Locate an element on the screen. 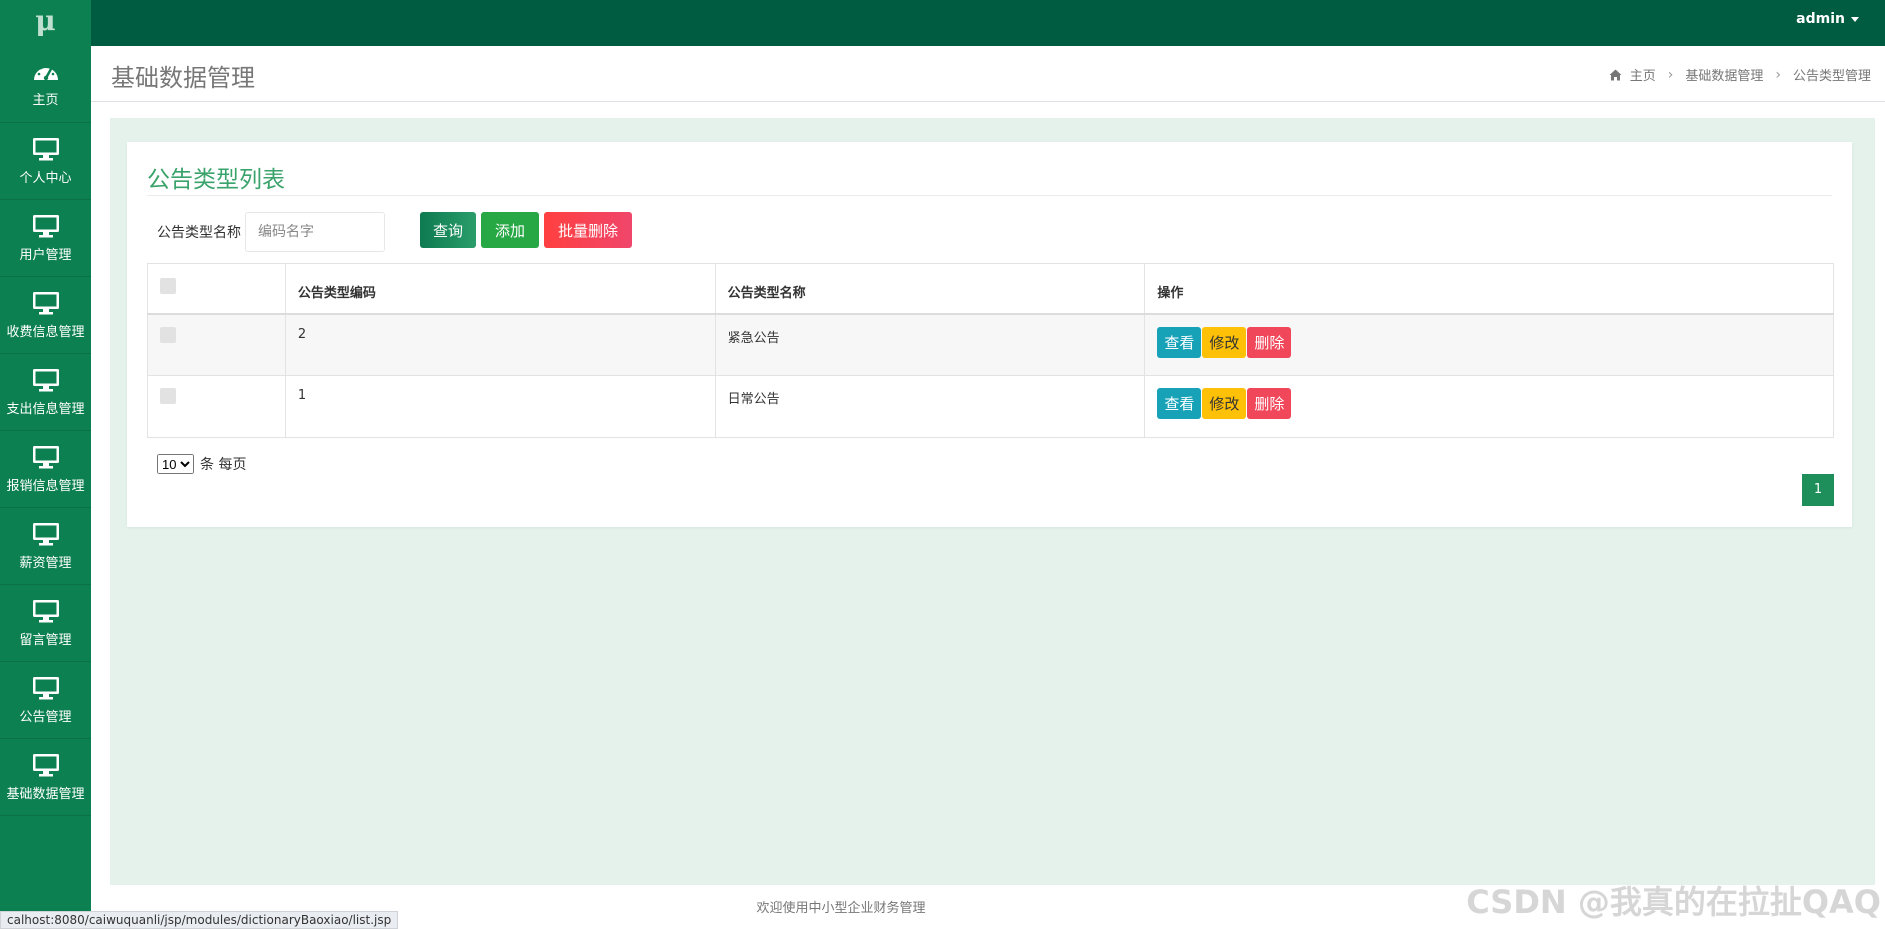  table-row: 2 紧急公告 查看 修改 删除 is located at coordinates (990, 344).